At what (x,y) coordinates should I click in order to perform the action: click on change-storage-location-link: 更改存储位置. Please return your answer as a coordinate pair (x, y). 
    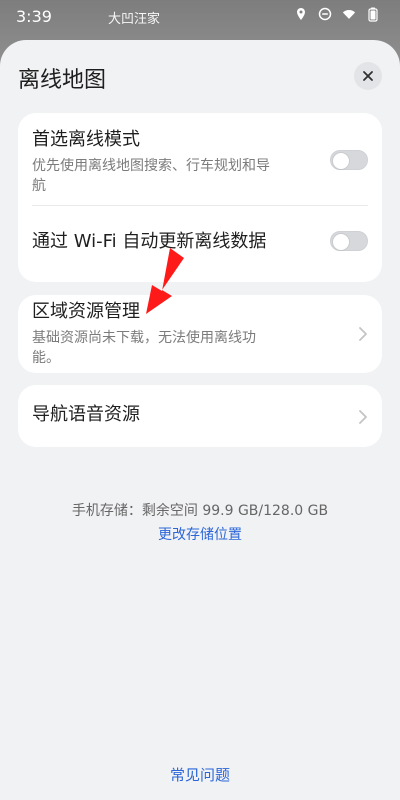
    Looking at the image, I should click on (200, 534).